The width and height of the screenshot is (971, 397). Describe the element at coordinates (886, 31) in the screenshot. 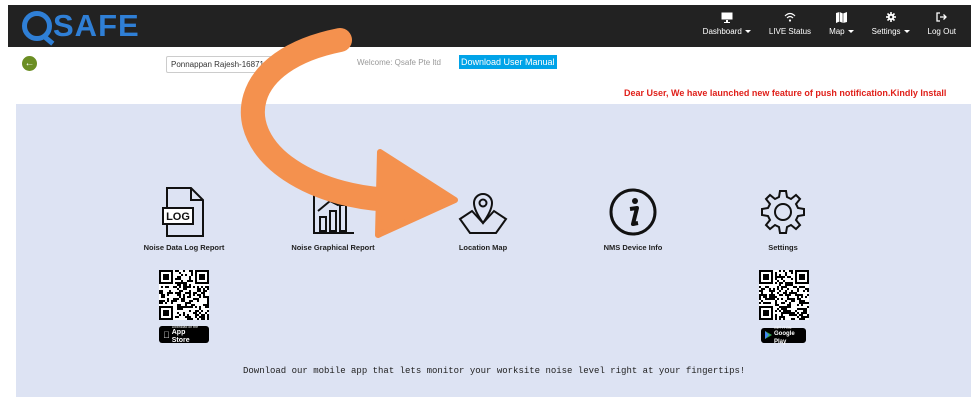

I see `nav-settings-label: Settings` at that location.